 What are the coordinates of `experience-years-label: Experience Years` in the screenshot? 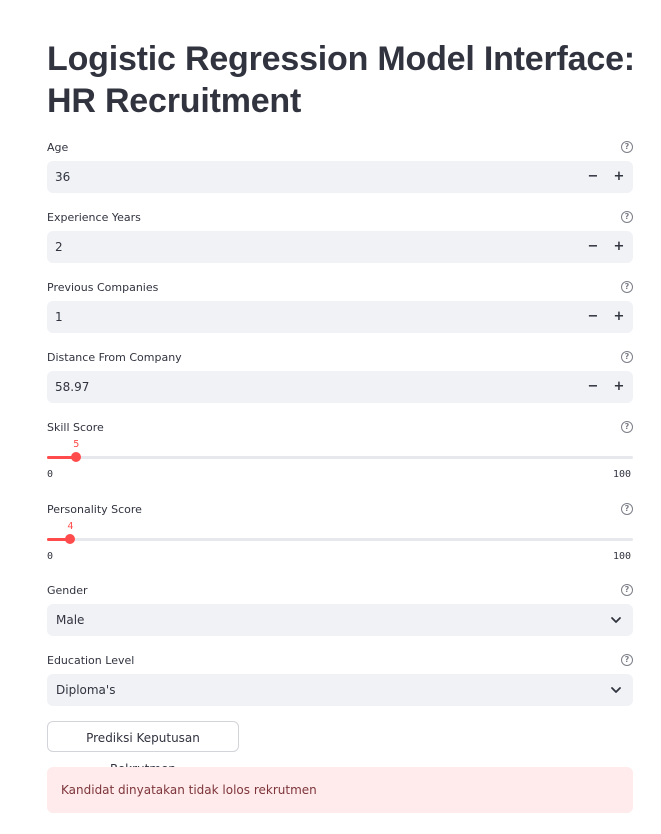 It's located at (94, 217).